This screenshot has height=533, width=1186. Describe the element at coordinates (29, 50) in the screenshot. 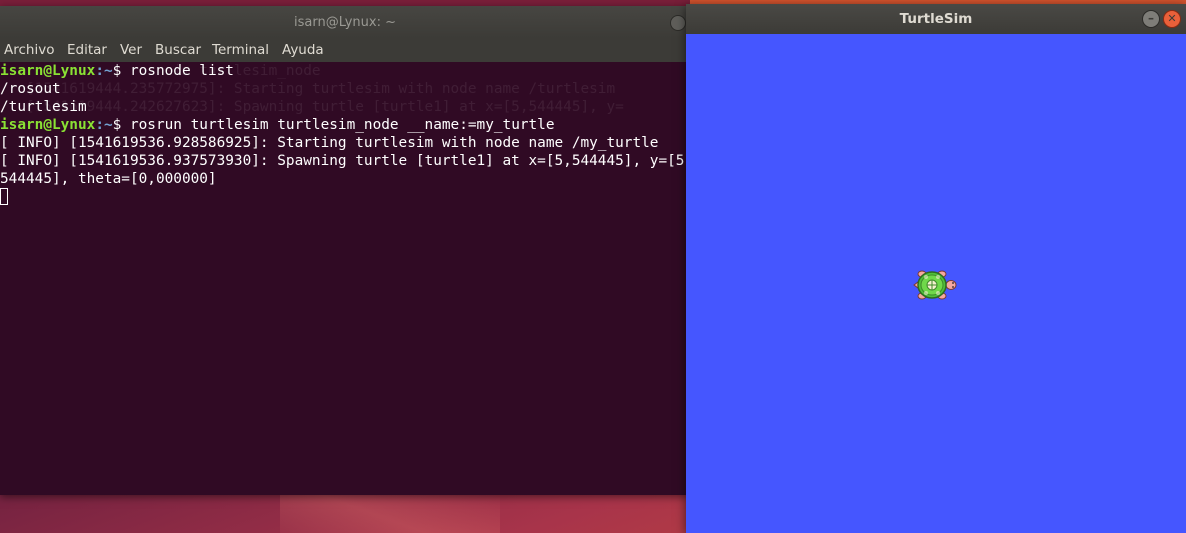

I see `menu-archivo: Archivo` at that location.